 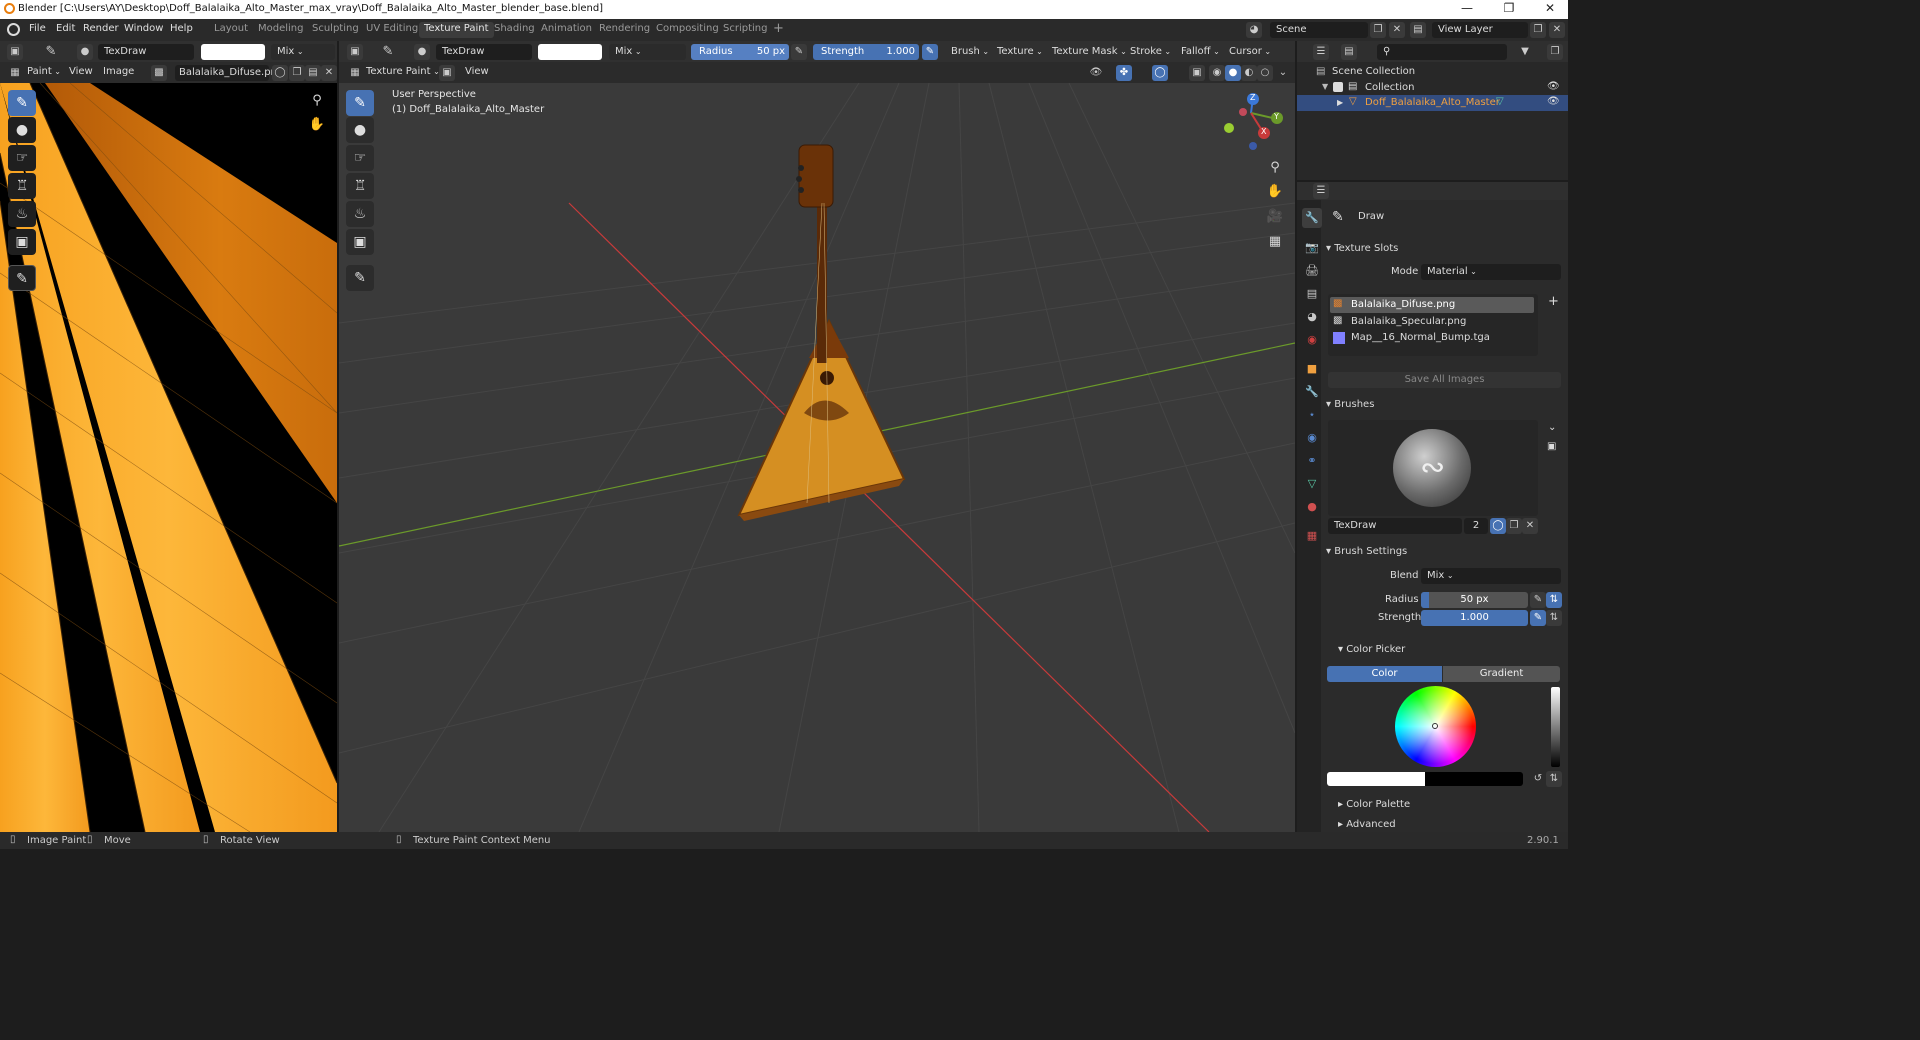 I want to click on material-tab-icon: ●, so click(x=1312, y=507).